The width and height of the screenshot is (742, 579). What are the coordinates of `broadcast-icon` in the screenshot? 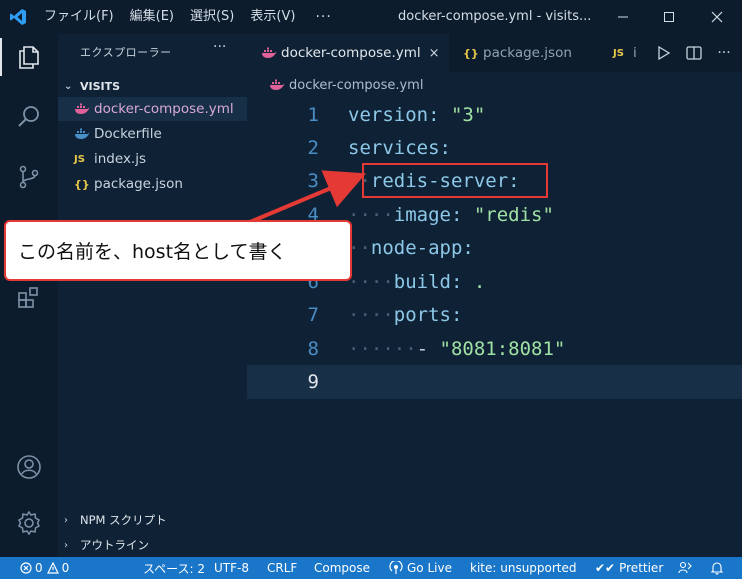 It's located at (396, 567).